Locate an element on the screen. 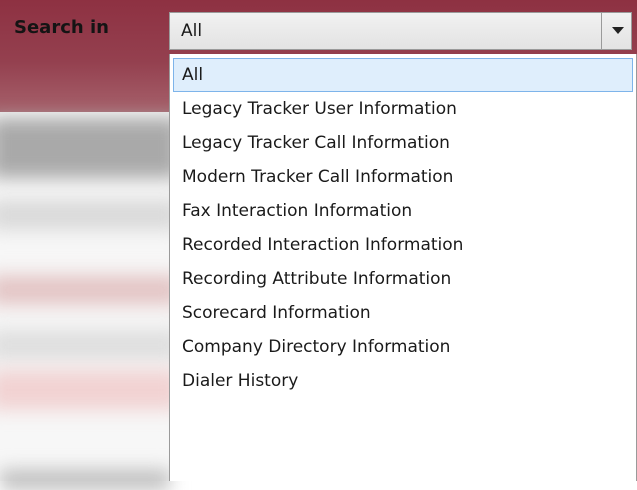  dropdown-option-all: All is located at coordinates (403, 75).